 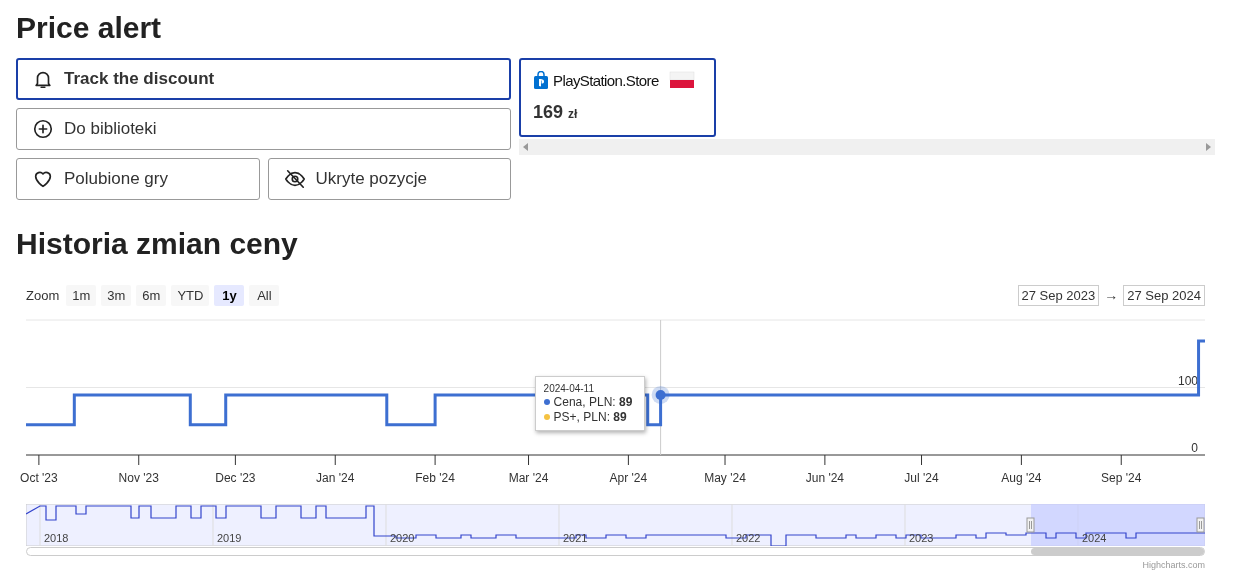 What do you see at coordinates (157, 244) in the screenshot?
I see `section-title: Historia zmian ceny` at bounding box center [157, 244].